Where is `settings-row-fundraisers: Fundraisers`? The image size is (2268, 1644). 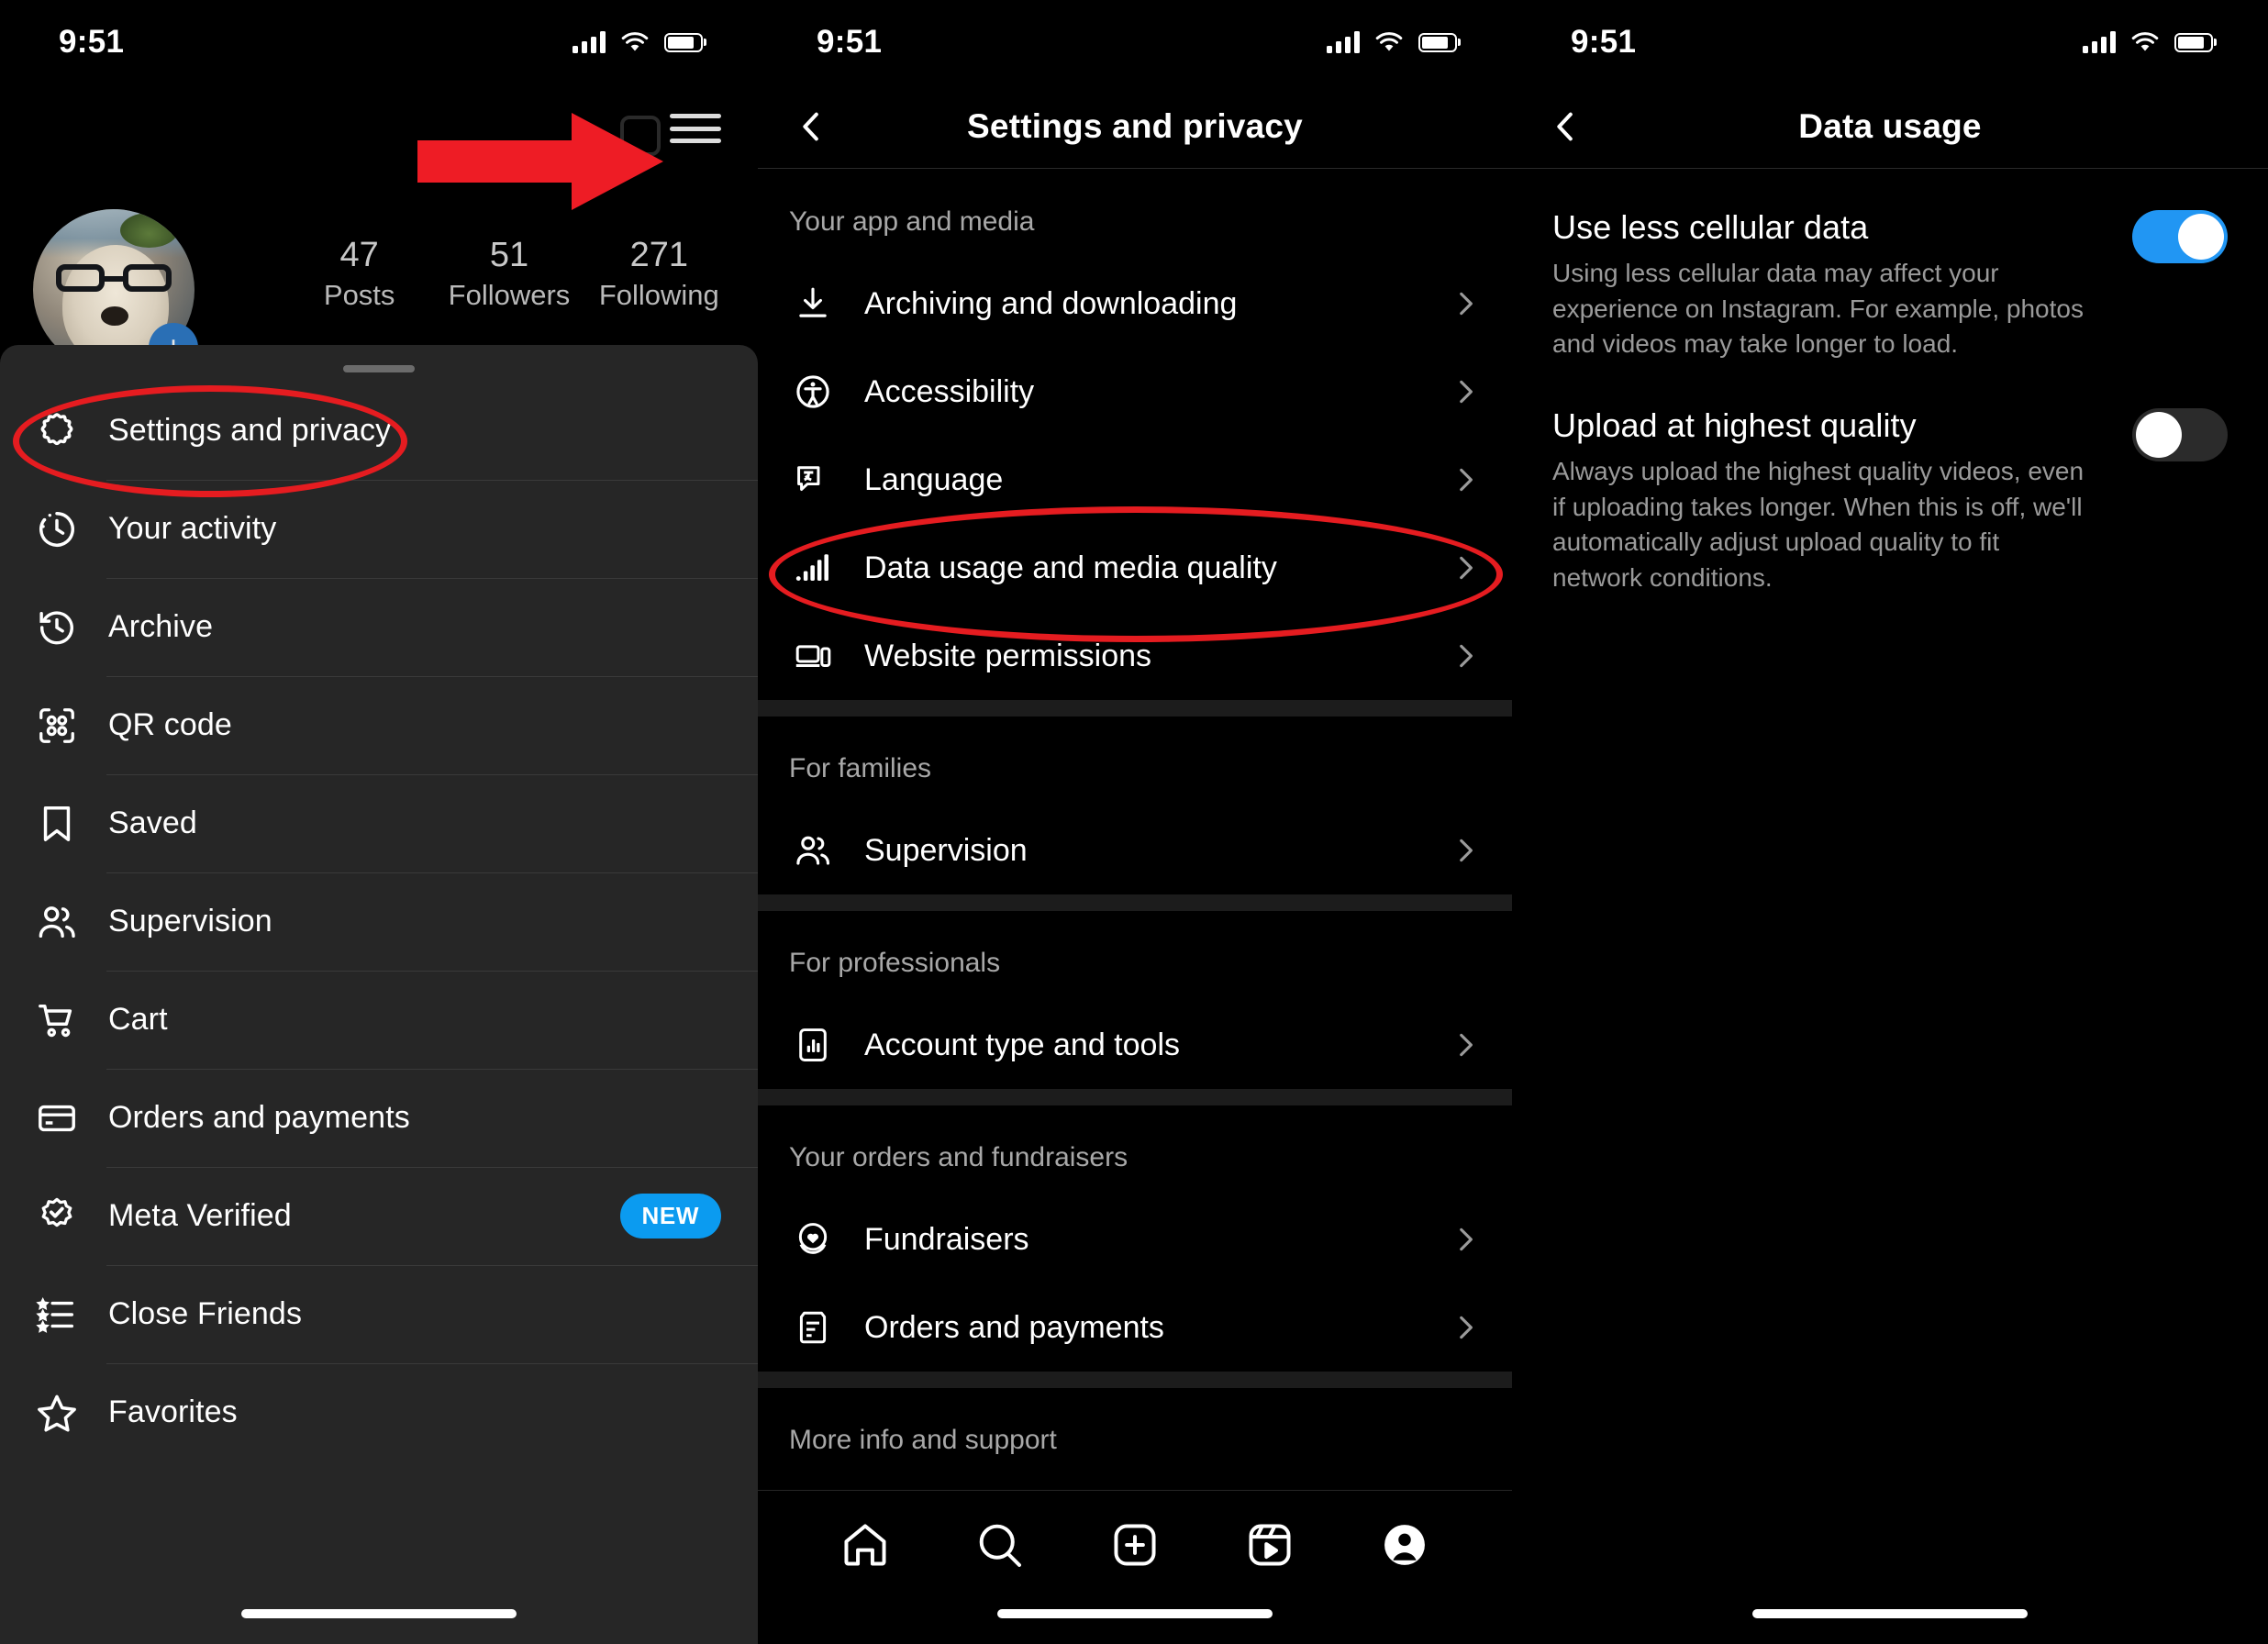 settings-row-fundraisers: Fundraisers is located at coordinates (1135, 1239).